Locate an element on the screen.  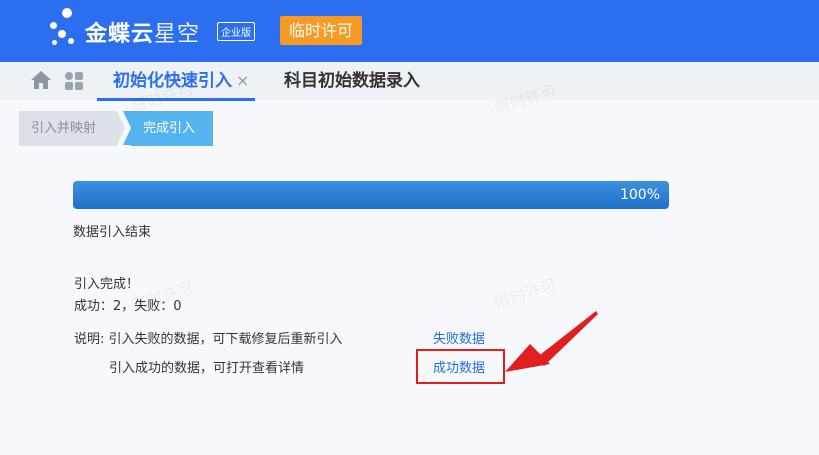
progress-label: 100% is located at coordinates (639, 195).